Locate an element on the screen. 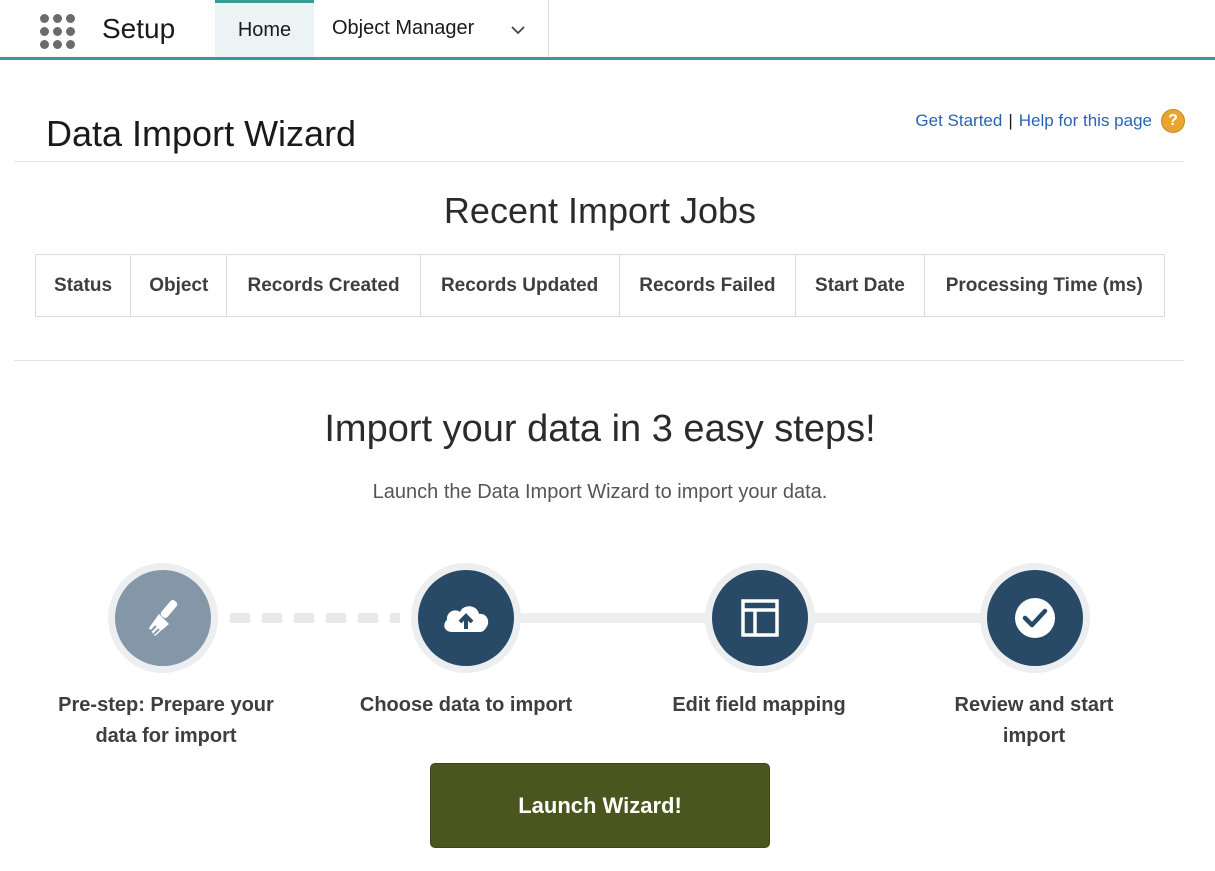 The height and width of the screenshot is (871, 1215). step-prepare is located at coordinates (163, 618).